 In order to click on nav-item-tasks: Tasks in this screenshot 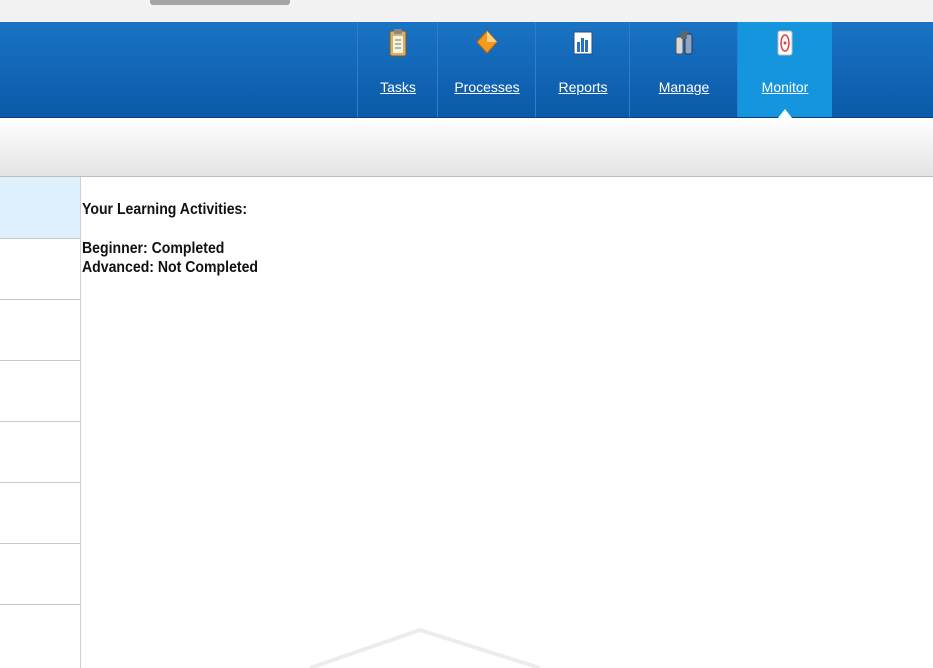, I will do `click(397, 69)`.